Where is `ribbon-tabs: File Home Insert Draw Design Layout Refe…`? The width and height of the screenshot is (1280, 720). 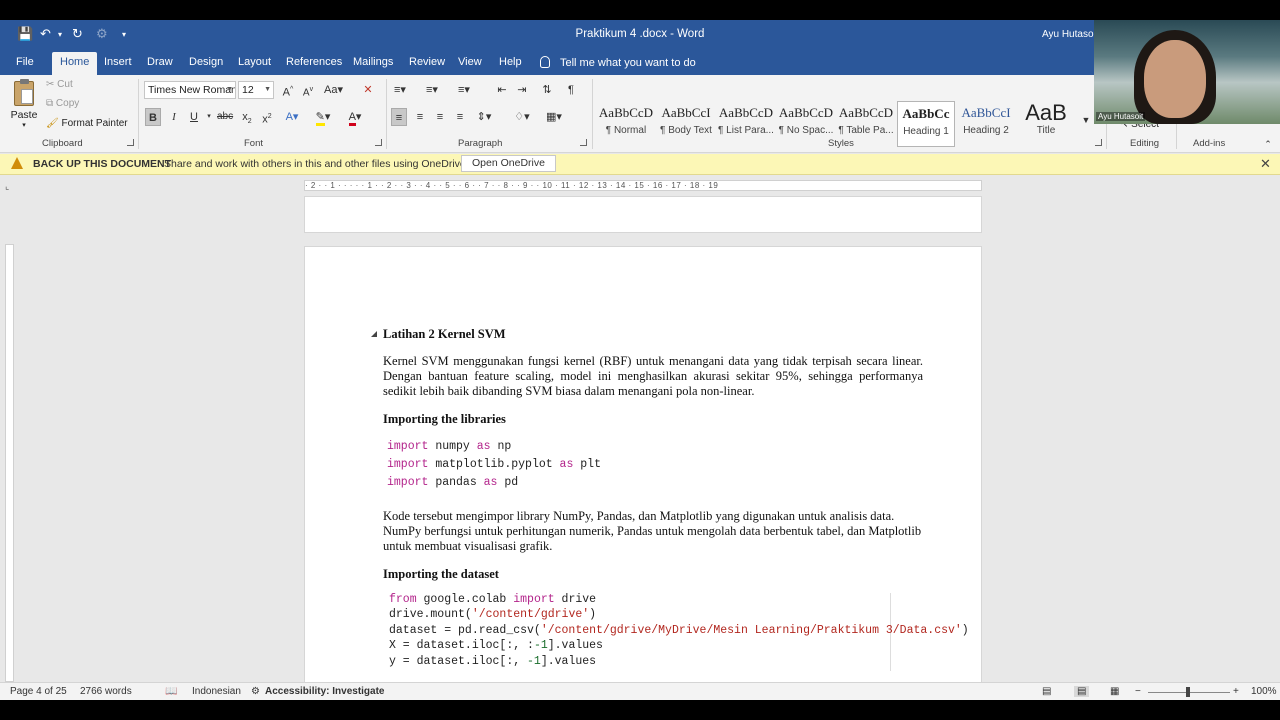 ribbon-tabs: File Home Insert Draw Design Layout Refe… is located at coordinates (640, 61).